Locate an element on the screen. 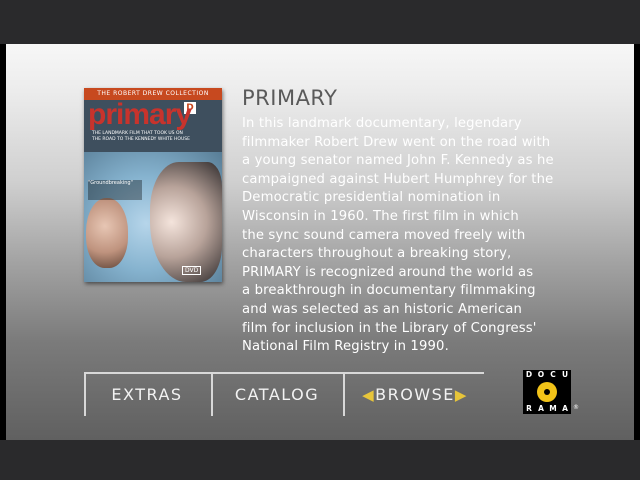 This screenshot has height=480, width=640. dvd-quote: "Groundbreaking" is located at coordinates (115, 190).